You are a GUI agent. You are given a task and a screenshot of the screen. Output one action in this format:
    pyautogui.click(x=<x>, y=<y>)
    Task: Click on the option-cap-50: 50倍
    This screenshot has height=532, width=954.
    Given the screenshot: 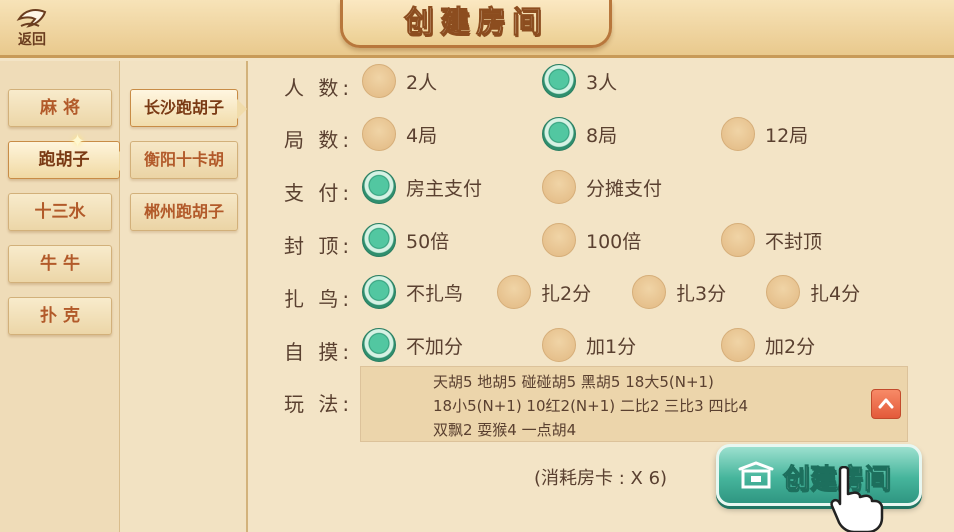 What is the action you would take?
    pyautogui.click(x=405, y=240)
    